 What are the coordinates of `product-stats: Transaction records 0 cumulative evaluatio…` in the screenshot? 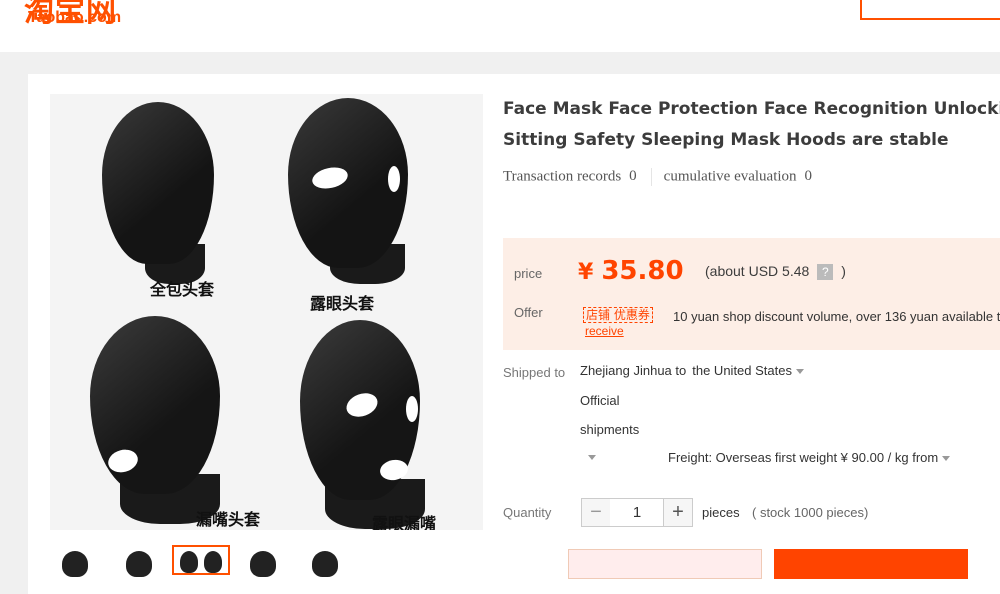 It's located at (657, 177).